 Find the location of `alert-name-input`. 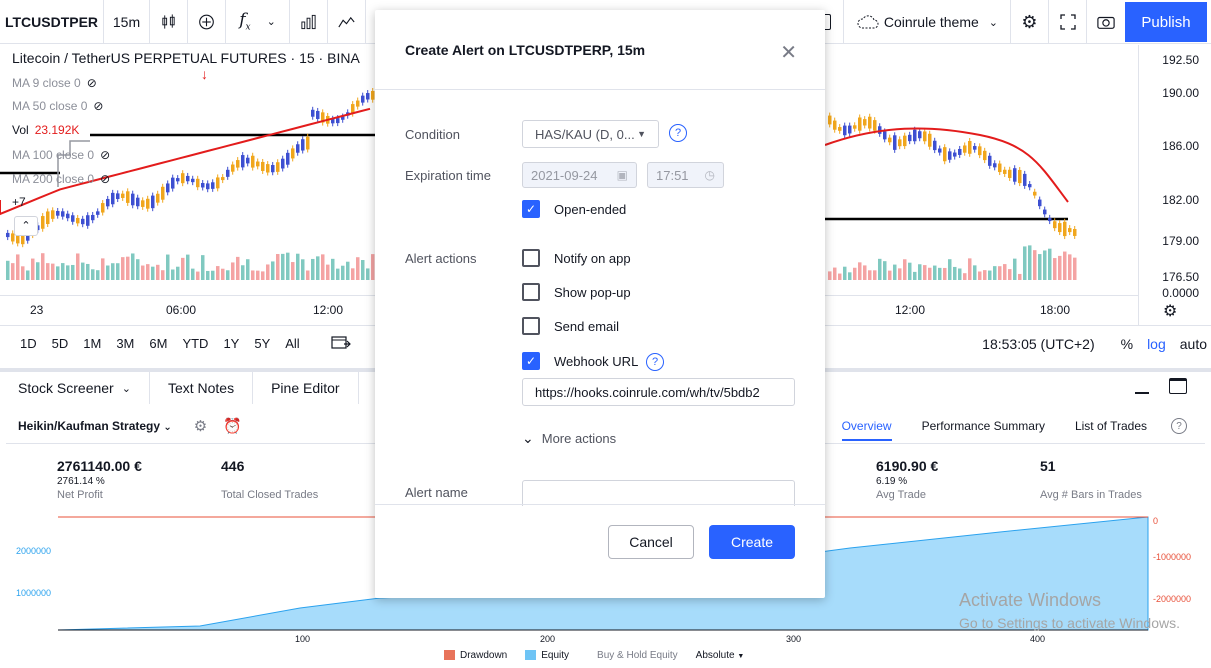

alert-name-input is located at coordinates (658, 493).